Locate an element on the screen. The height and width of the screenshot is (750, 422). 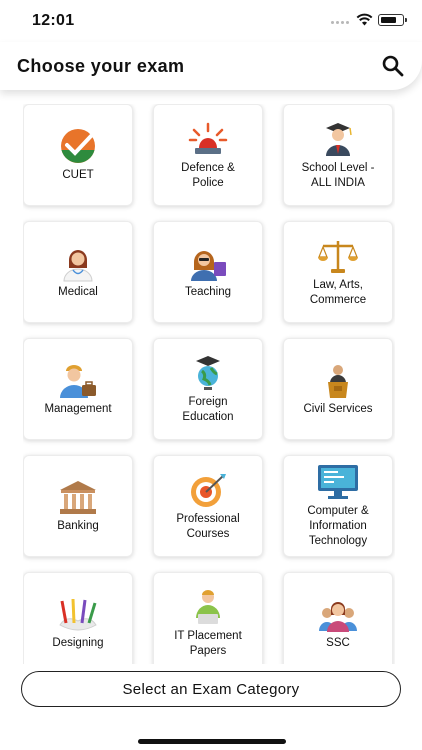
graduate-icon is located at coordinates (339, 139).